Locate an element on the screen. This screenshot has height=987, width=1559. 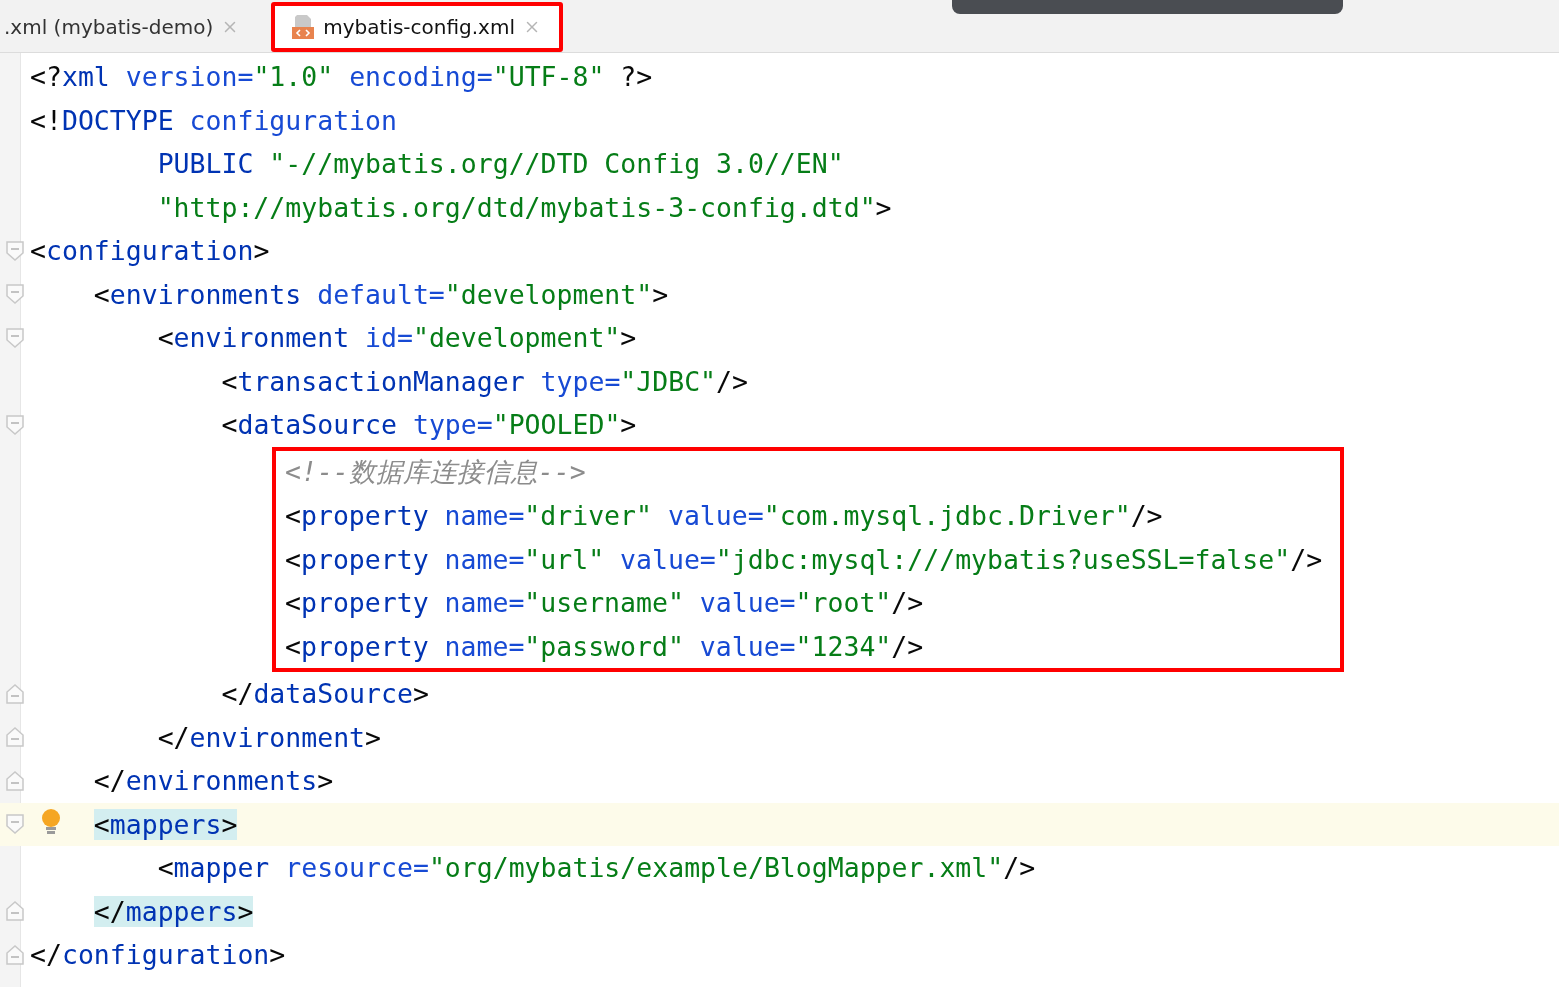
code-line: <property name="password" value="1234"/> is located at coordinates (604, 646).